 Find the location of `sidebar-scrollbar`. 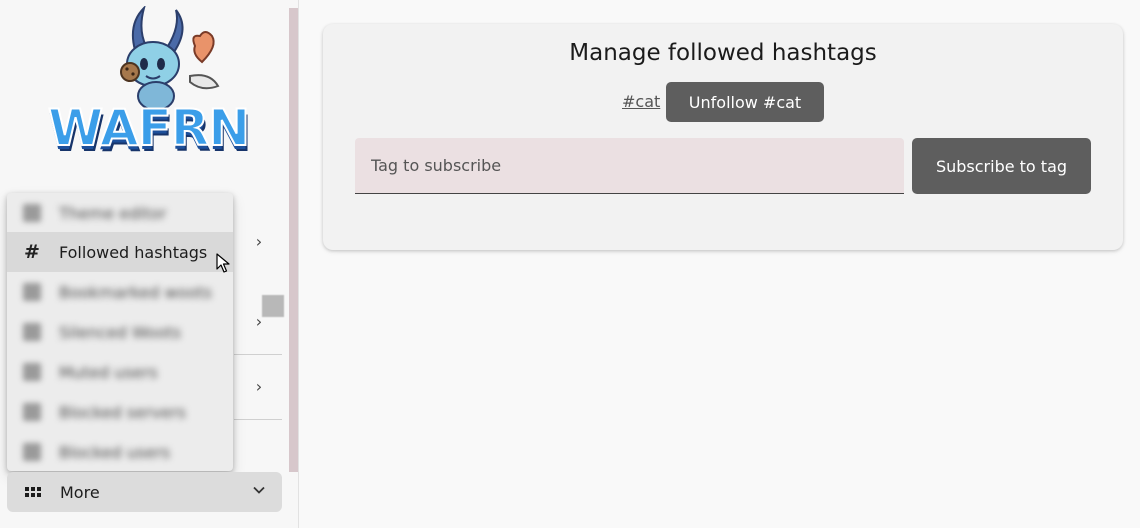

sidebar-scrollbar is located at coordinates (293, 240).